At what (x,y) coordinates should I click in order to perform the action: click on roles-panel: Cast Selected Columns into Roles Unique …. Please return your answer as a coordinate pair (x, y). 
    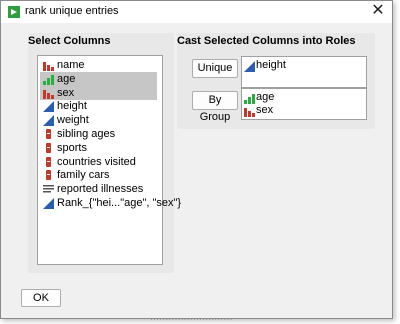
    Looking at the image, I should click on (276, 81).